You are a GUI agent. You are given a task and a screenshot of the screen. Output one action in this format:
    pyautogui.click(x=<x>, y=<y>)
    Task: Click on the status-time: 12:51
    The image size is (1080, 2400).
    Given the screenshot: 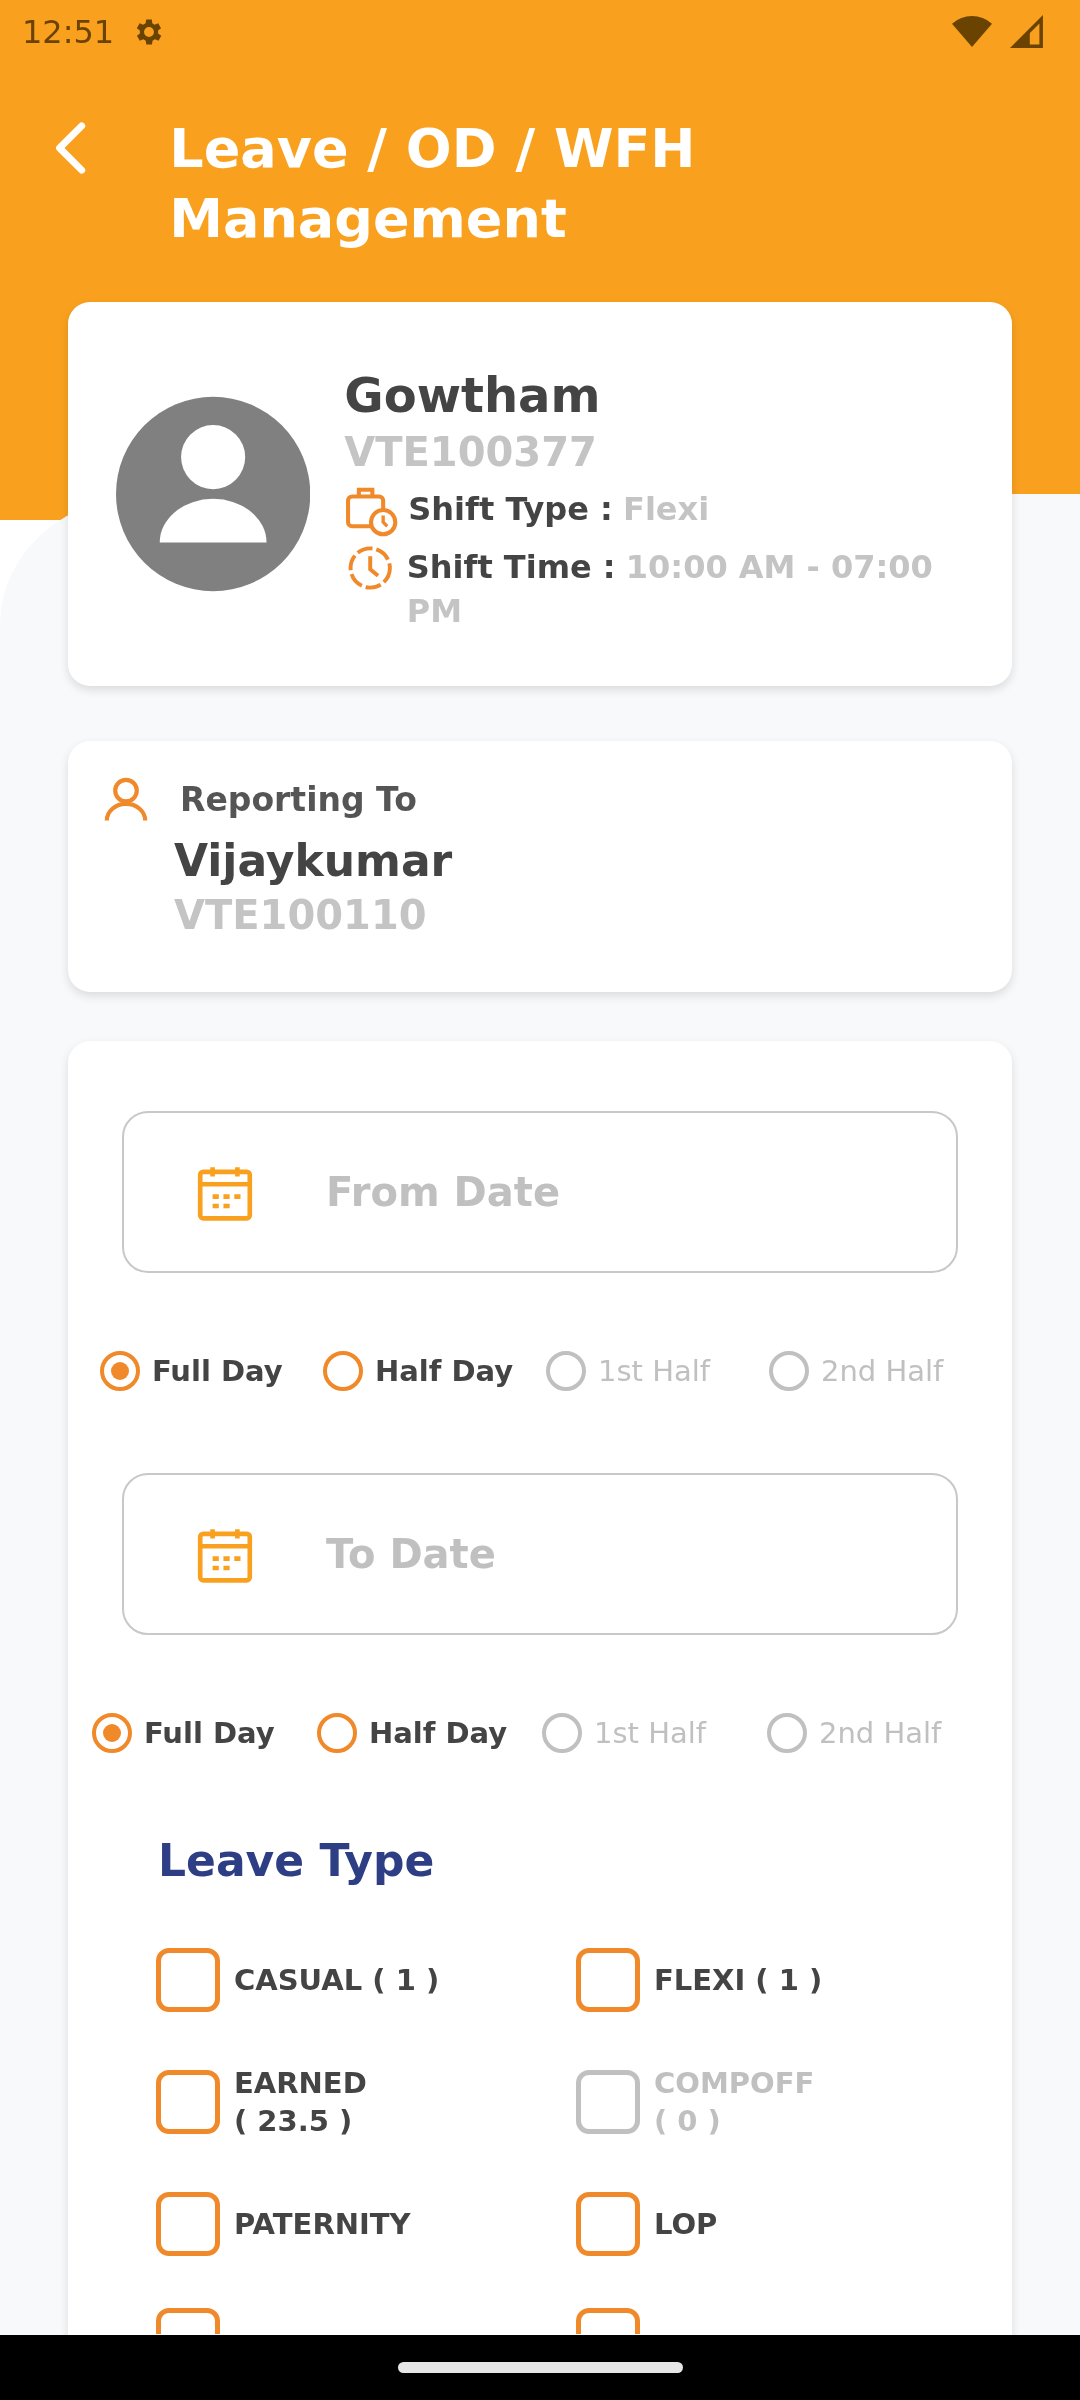 What is the action you would take?
    pyautogui.click(x=68, y=32)
    